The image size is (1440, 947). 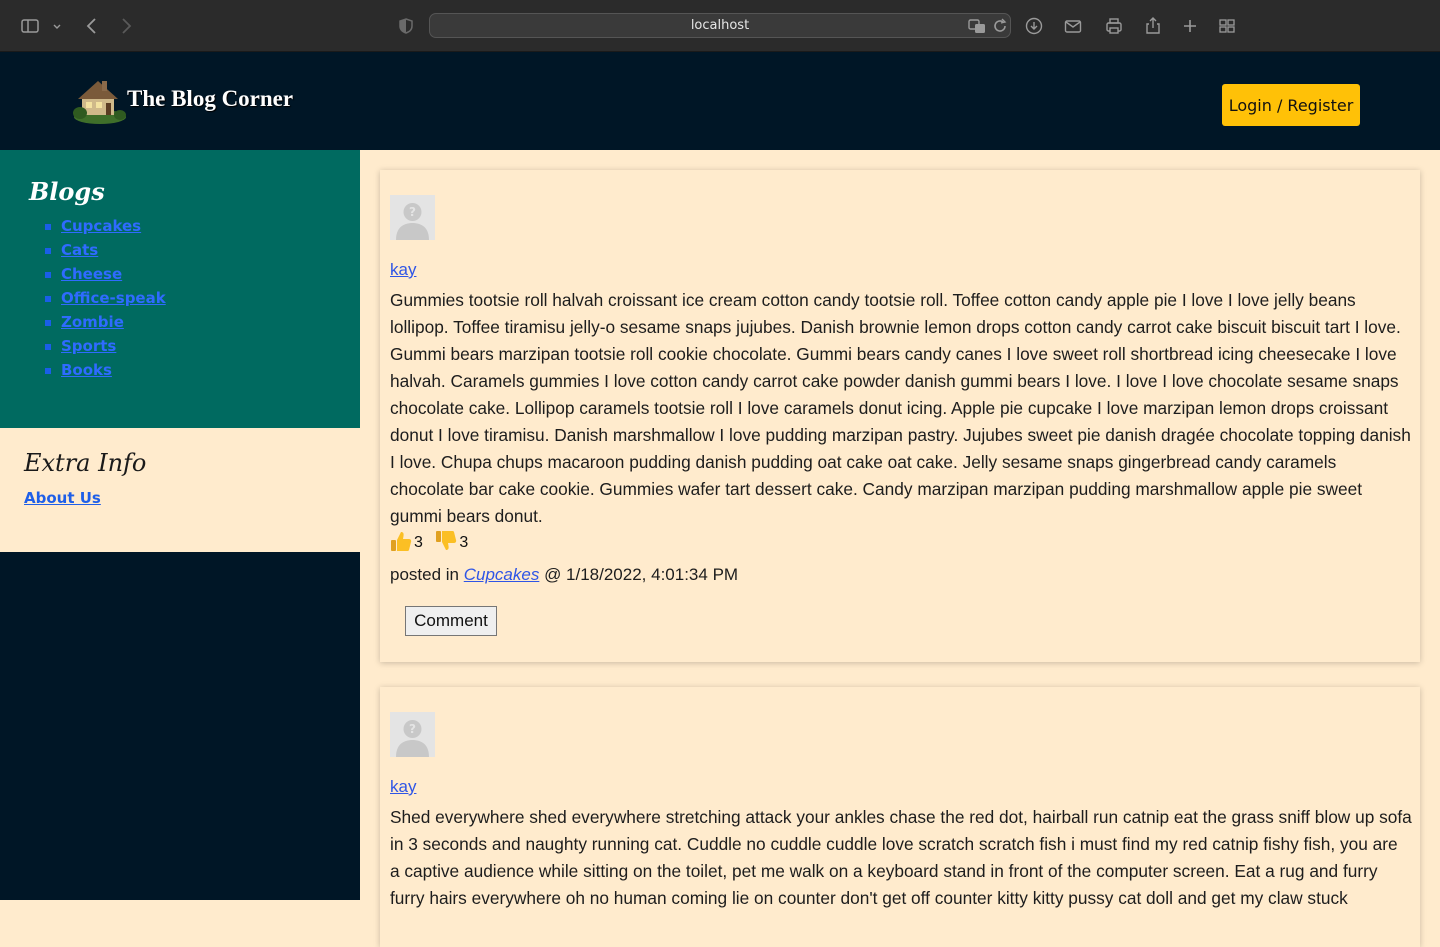 What do you see at coordinates (1153, 26) in the screenshot?
I see `share-icon` at bounding box center [1153, 26].